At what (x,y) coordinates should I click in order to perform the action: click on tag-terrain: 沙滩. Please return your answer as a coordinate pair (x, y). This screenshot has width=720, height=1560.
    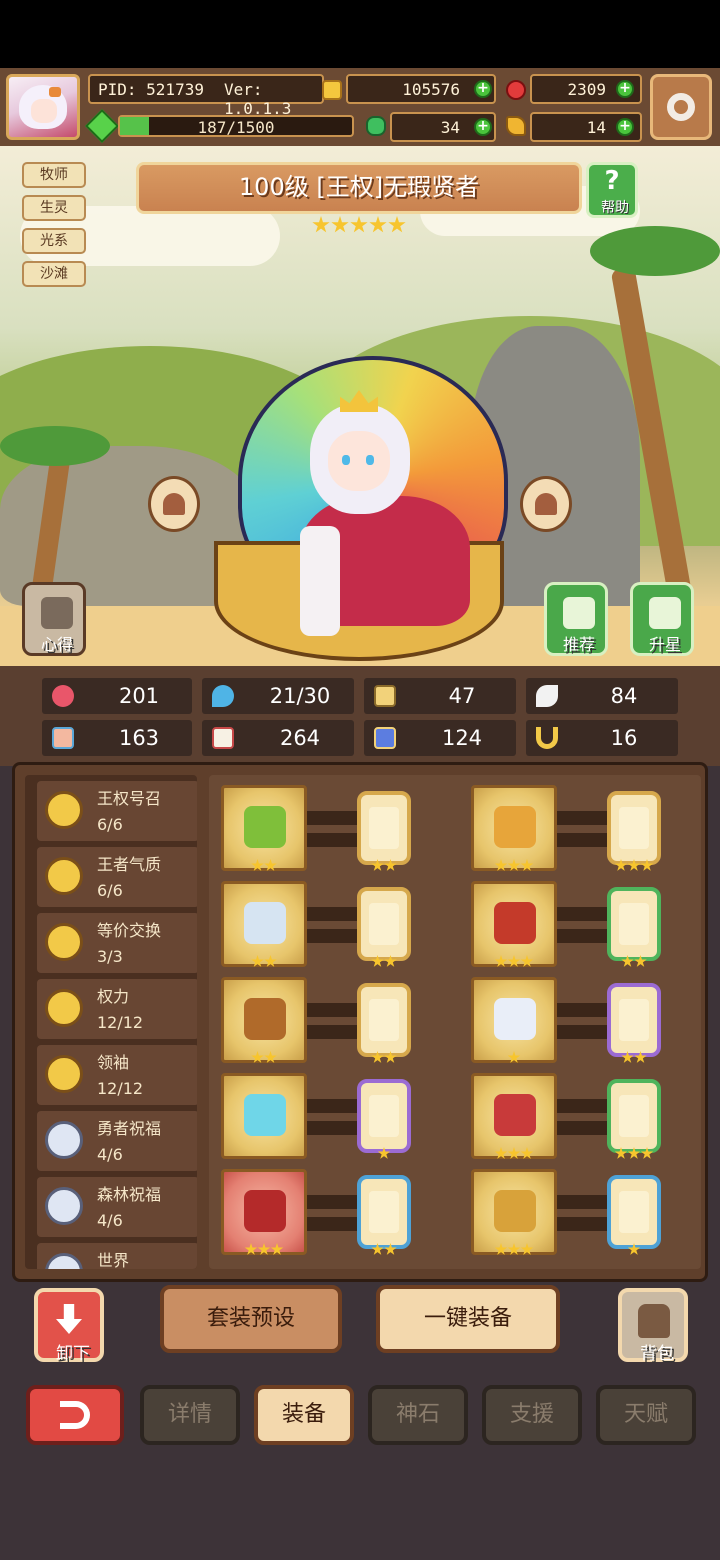
    Looking at the image, I should click on (54, 274).